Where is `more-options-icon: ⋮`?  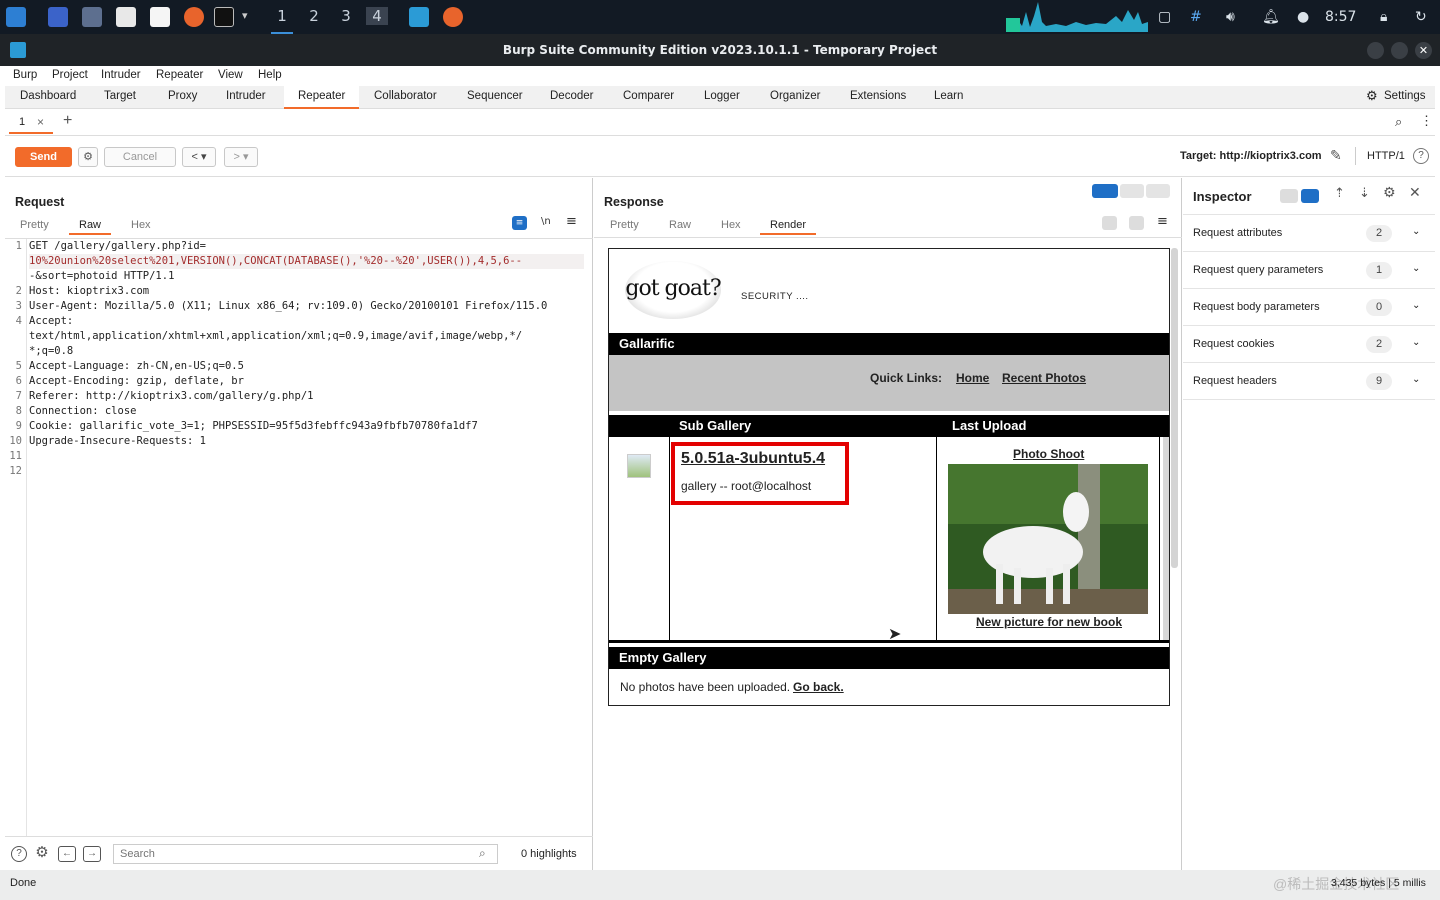 more-options-icon: ⋮ is located at coordinates (1426, 121).